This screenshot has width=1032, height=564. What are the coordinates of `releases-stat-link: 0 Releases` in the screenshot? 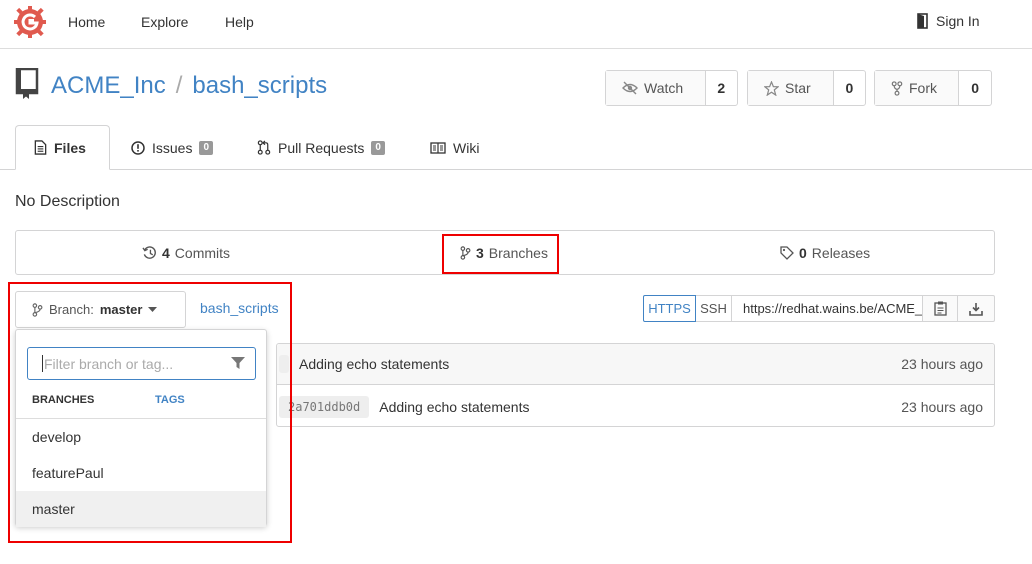 It's located at (825, 253).